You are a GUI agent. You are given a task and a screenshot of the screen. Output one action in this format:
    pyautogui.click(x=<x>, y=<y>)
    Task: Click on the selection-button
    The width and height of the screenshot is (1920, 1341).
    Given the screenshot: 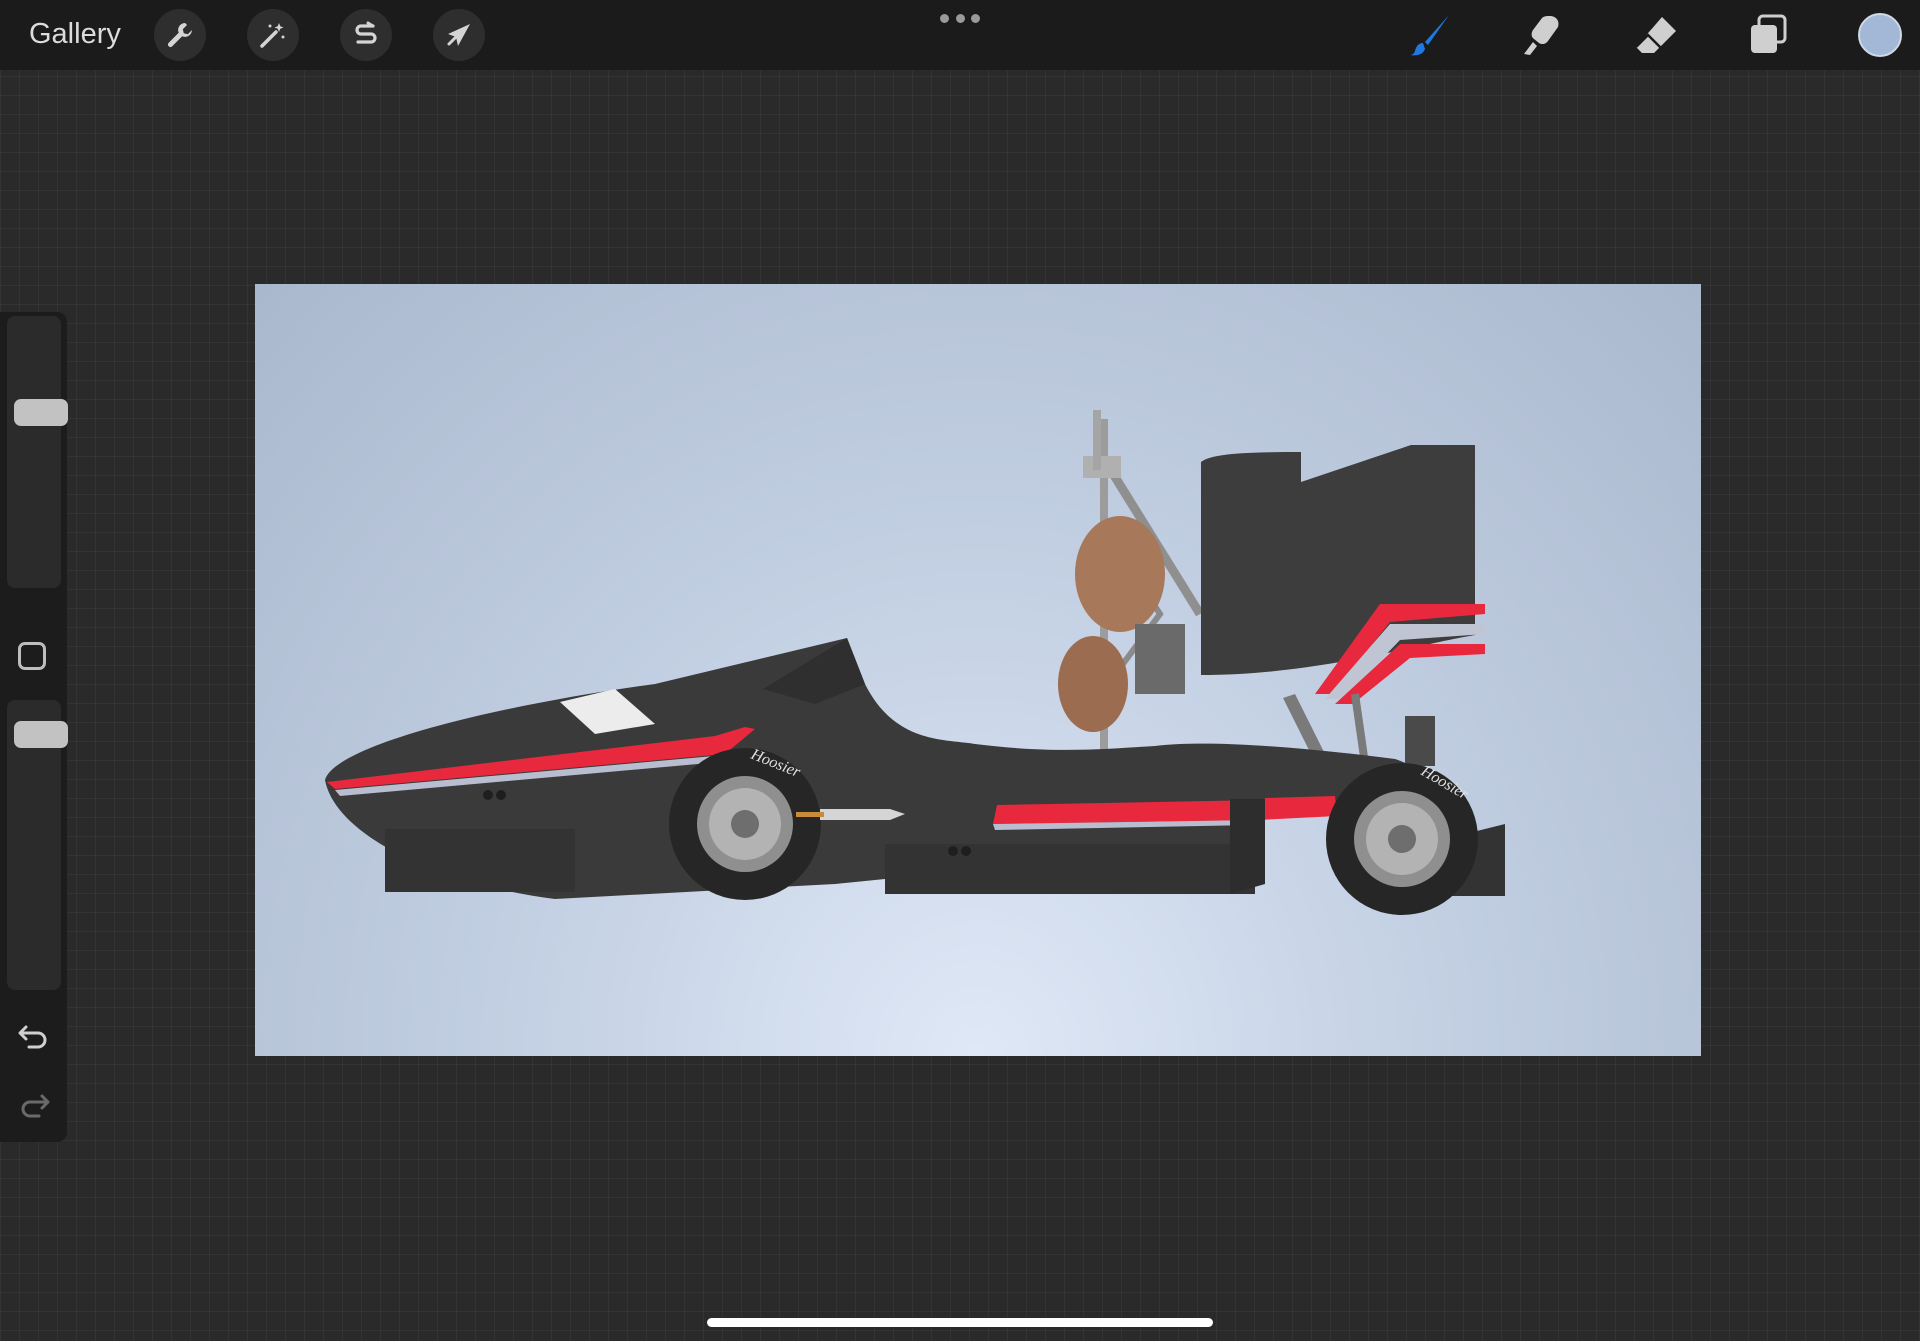 What is the action you would take?
    pyautogui.click(x=366, y=35)
    